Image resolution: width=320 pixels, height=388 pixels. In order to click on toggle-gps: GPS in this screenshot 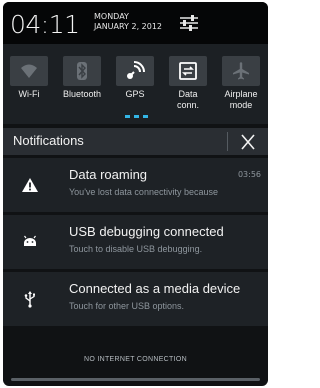, I will do `click(135, 84)`.